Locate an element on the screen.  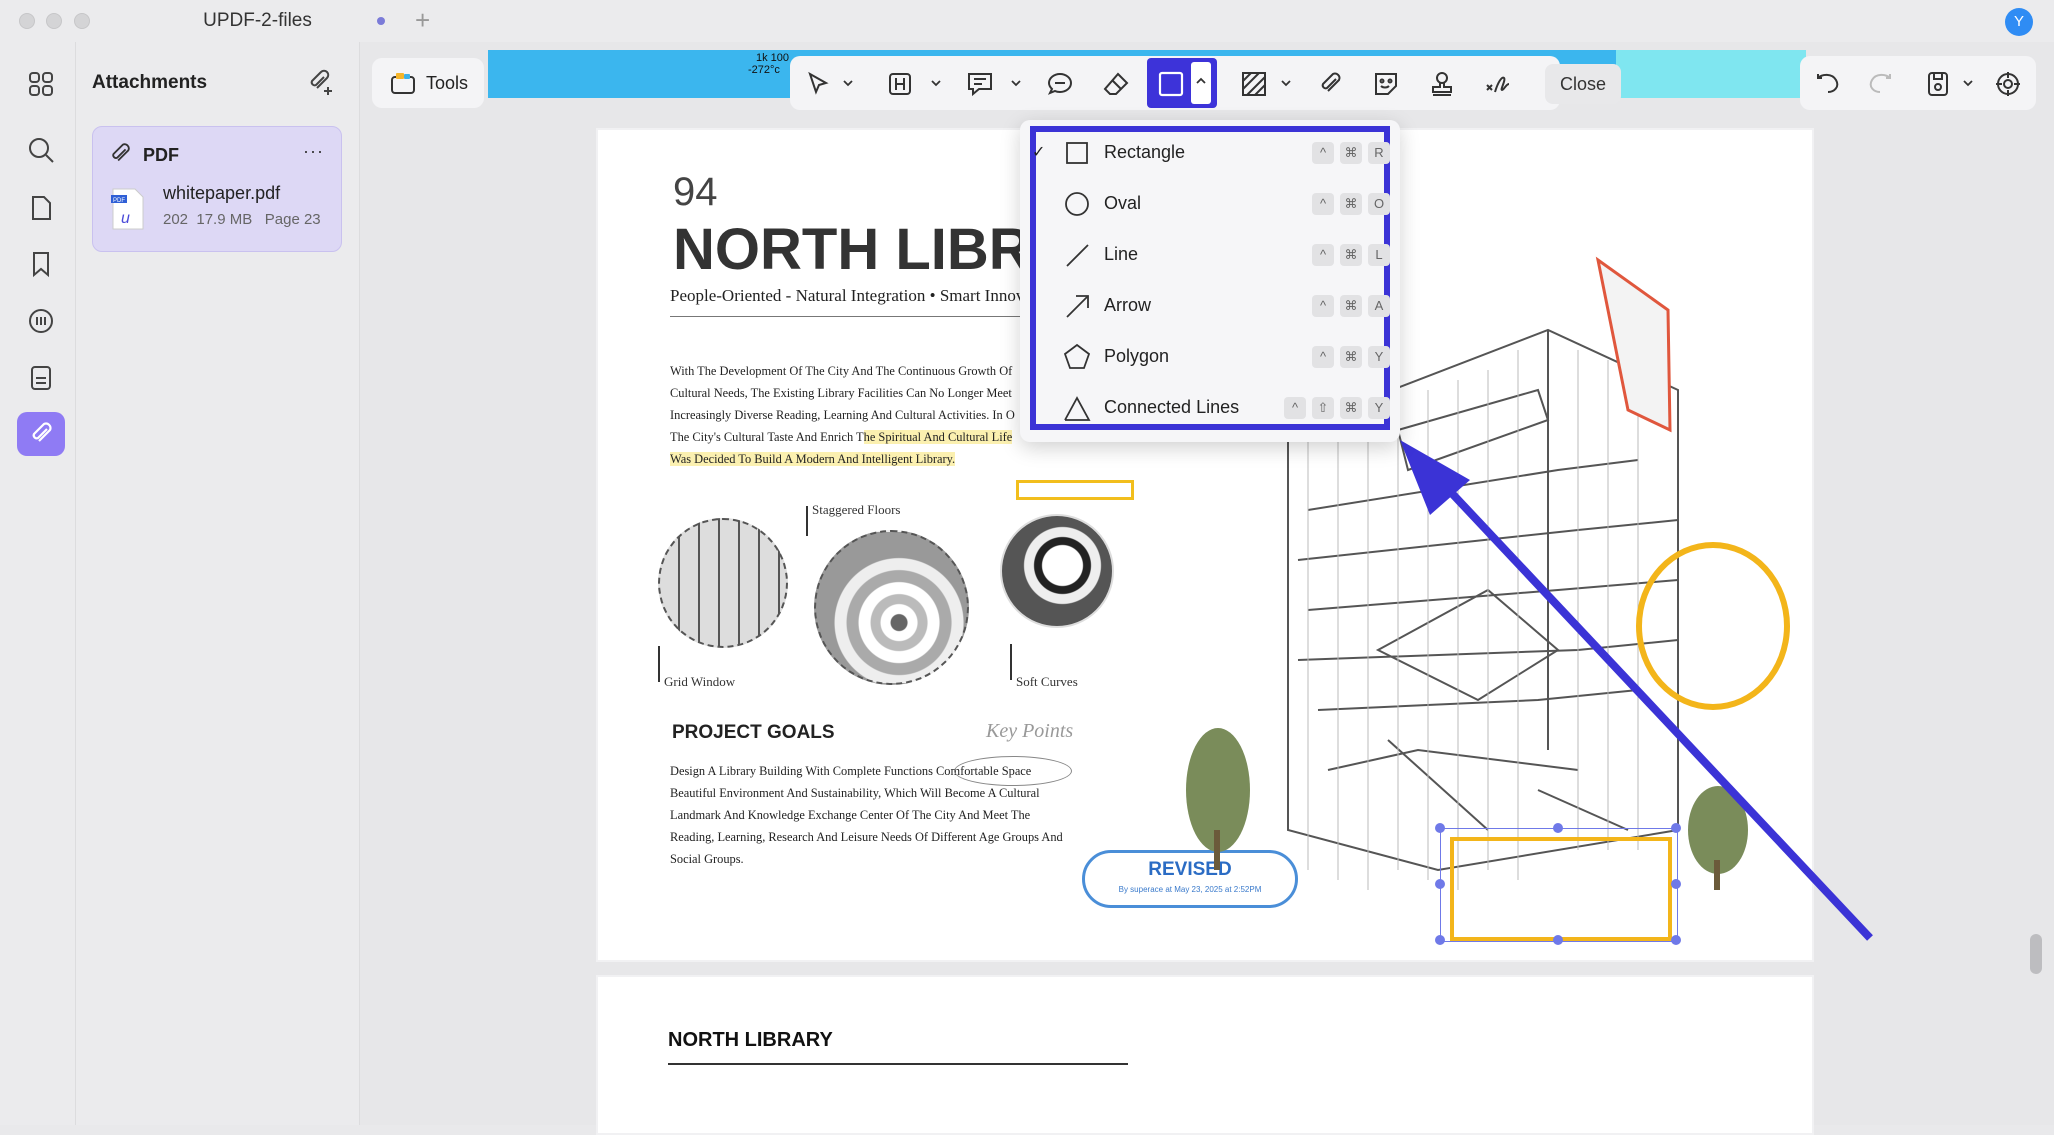
tools-button: Tools is located at coordinates (428, 83).